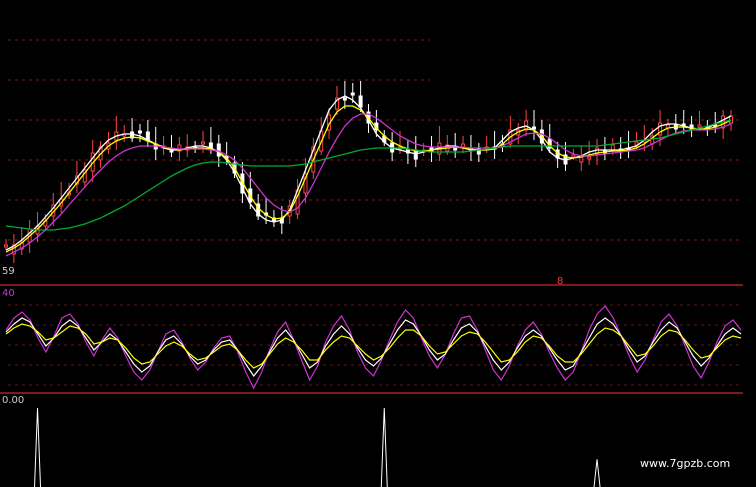 The image size is (756, 487). I want to click on price-axis-label: 59, so click(8, 271).